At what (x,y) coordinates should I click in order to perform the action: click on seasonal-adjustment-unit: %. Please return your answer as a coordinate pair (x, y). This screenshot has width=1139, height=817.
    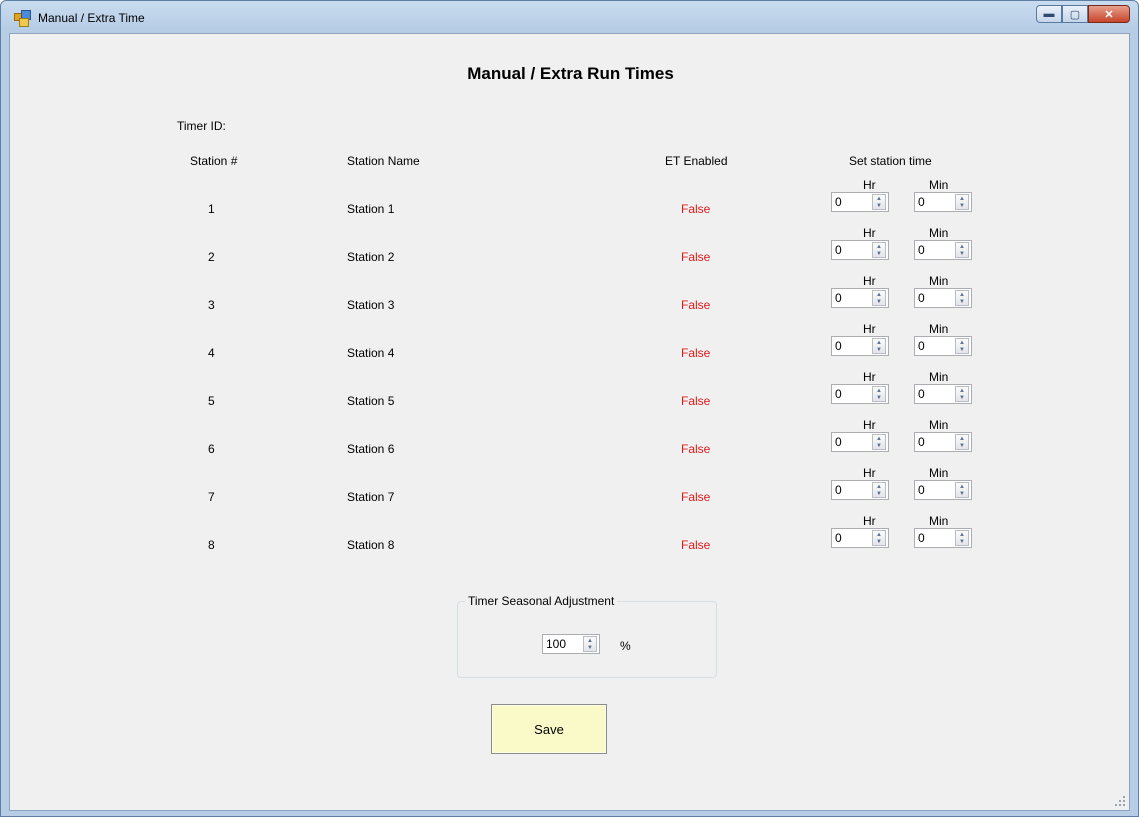
    Looking at the image, I should click on (625, 646).